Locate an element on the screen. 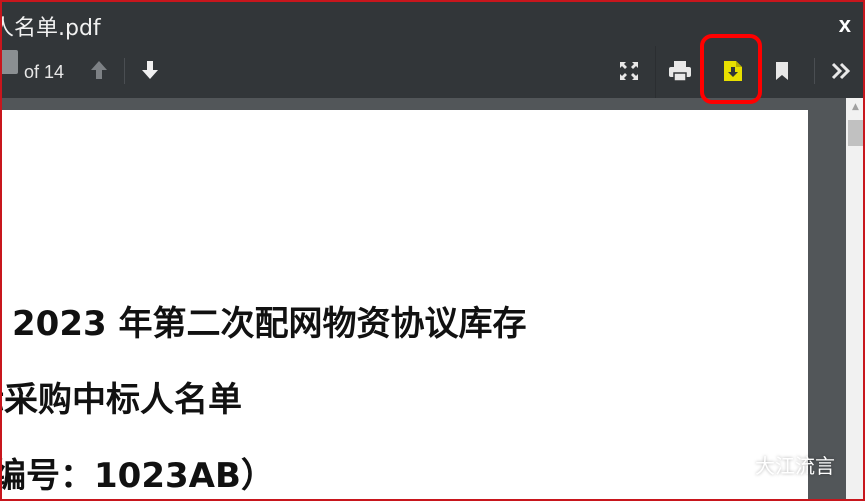  vertical-scrollbar: ▲ is located at coordinates (855, 299).